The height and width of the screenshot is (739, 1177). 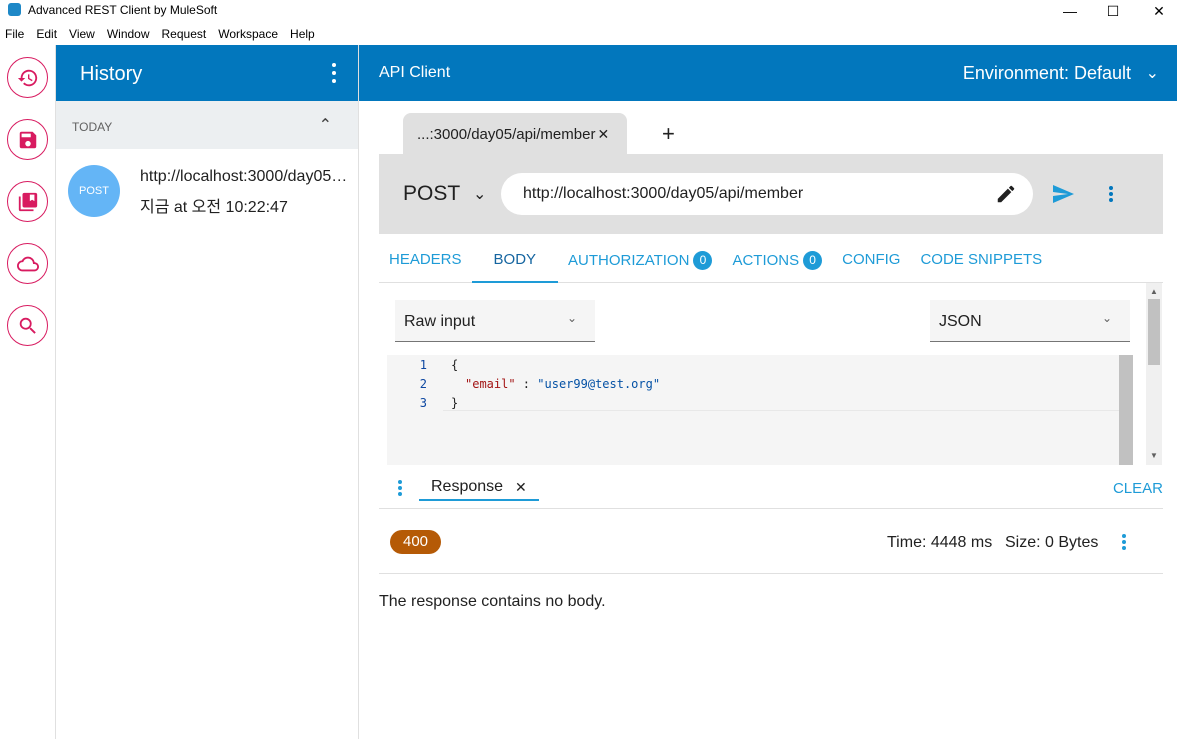 I want to click on request-tab-label: ...:3000/day05/api/member, so click(x=506, y=134).